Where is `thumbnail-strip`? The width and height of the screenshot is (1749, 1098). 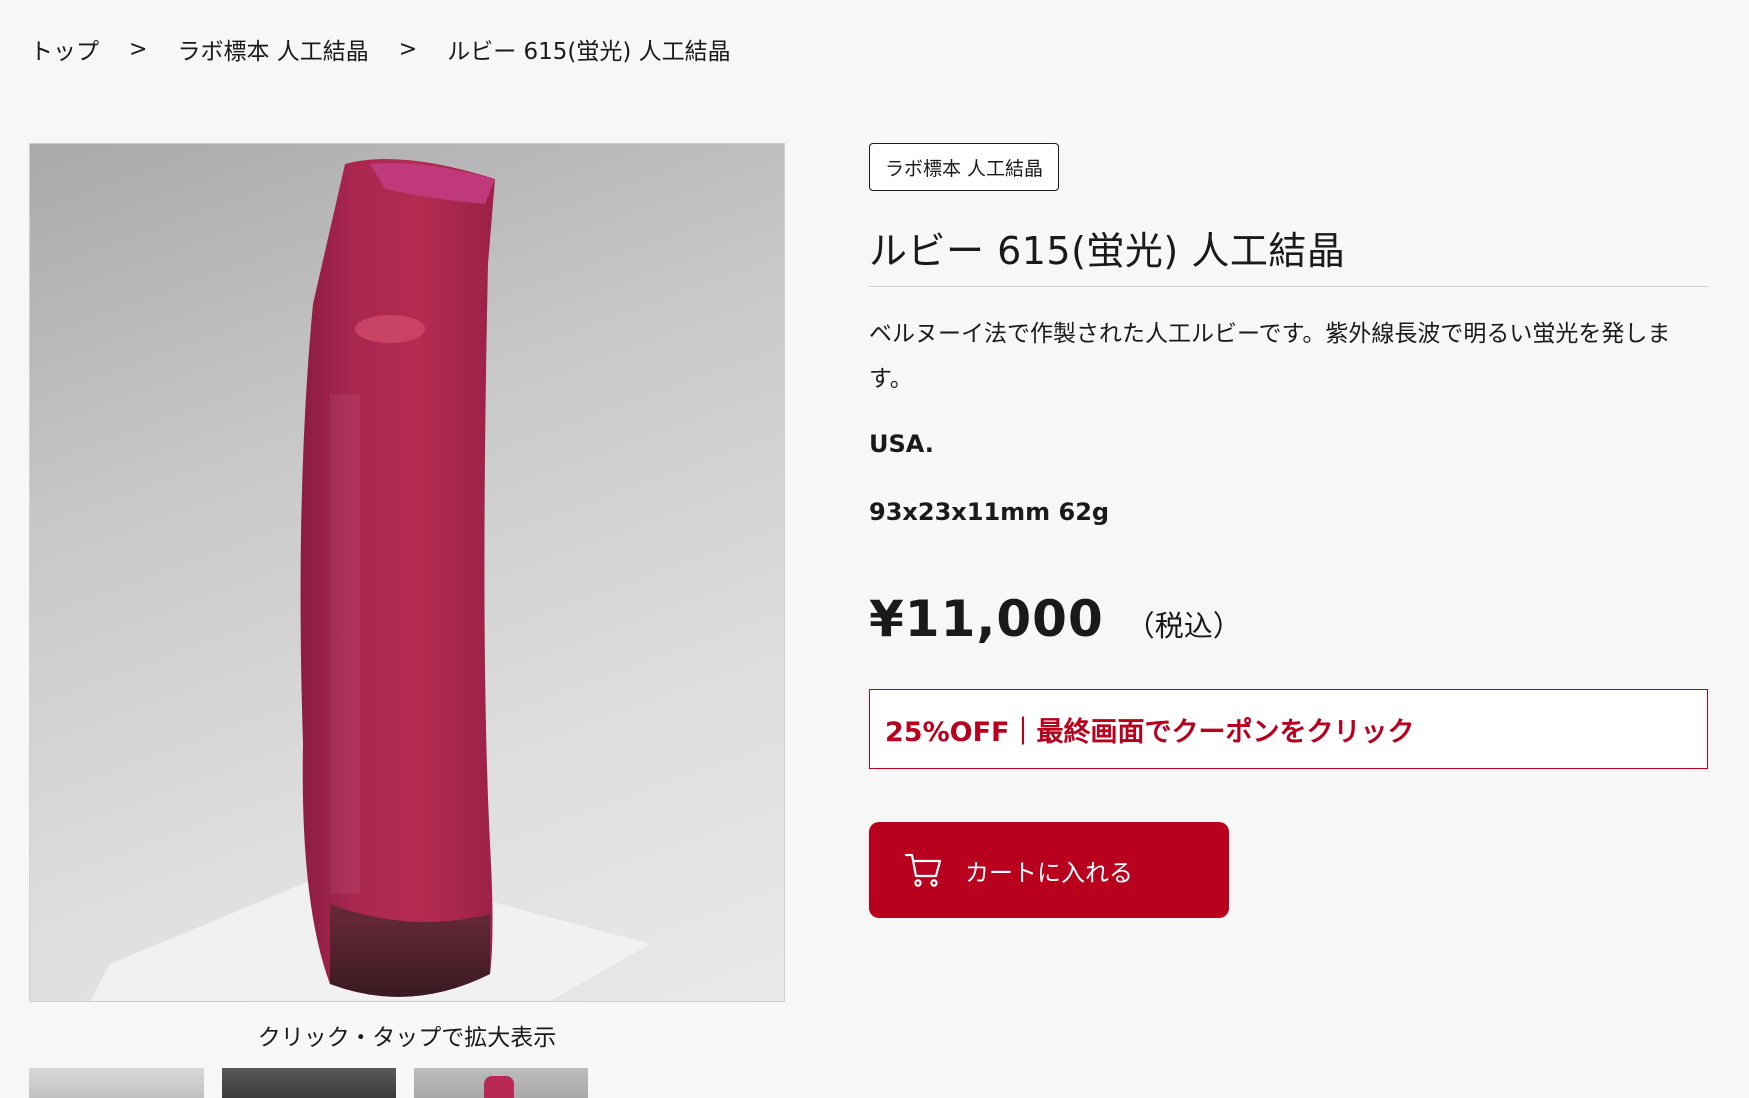
thumbnail-strip is located at coordinates (308, 1083).